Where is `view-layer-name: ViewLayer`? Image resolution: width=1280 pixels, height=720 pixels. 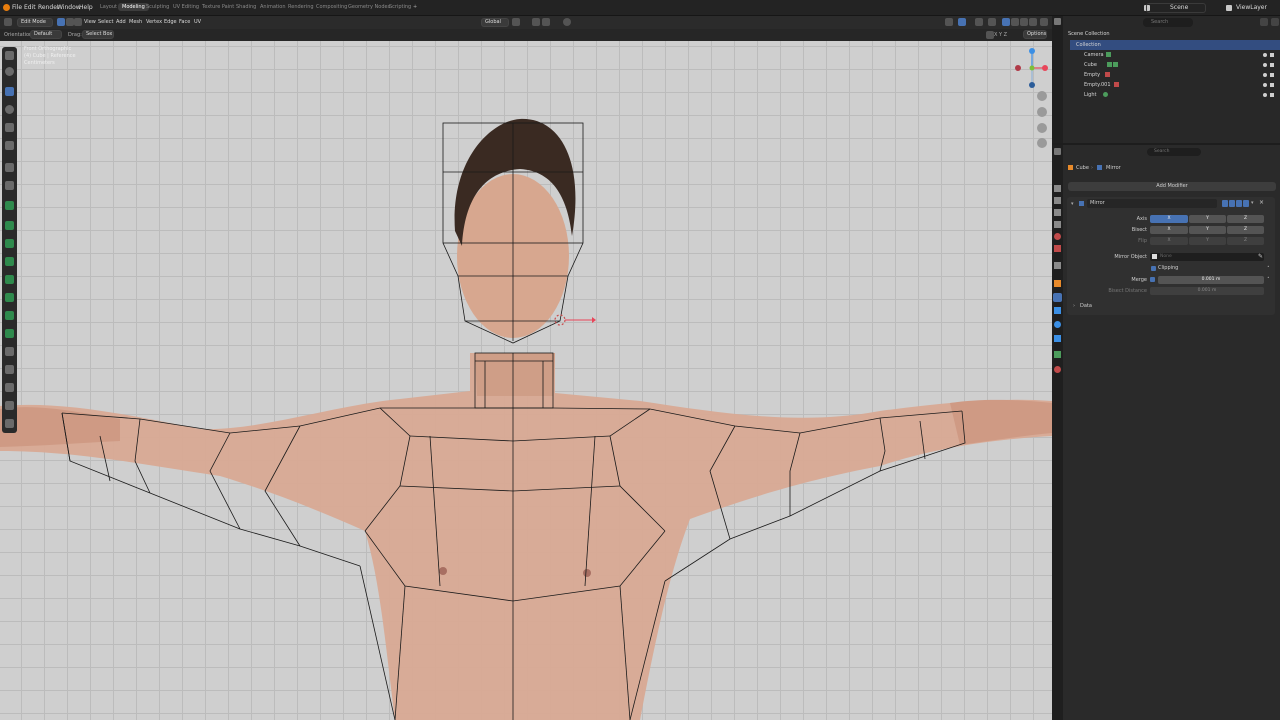
view-layer-name: ViewLayer is located at coordinates (1251, 7).